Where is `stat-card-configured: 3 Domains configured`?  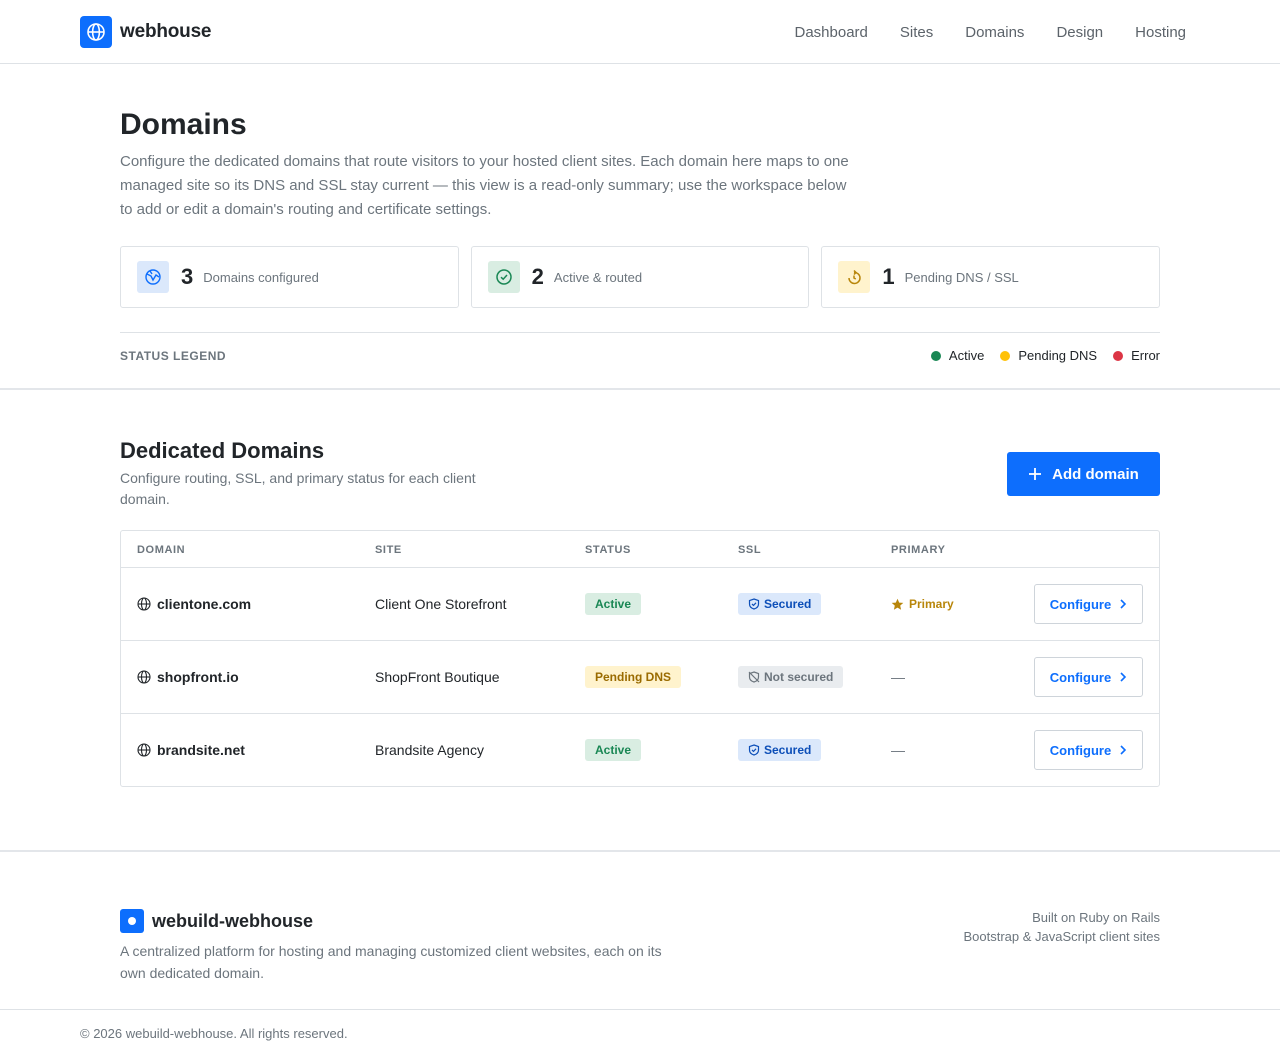
stat-card-configured: 3 Domains configured is located at coordinates (289, 277).